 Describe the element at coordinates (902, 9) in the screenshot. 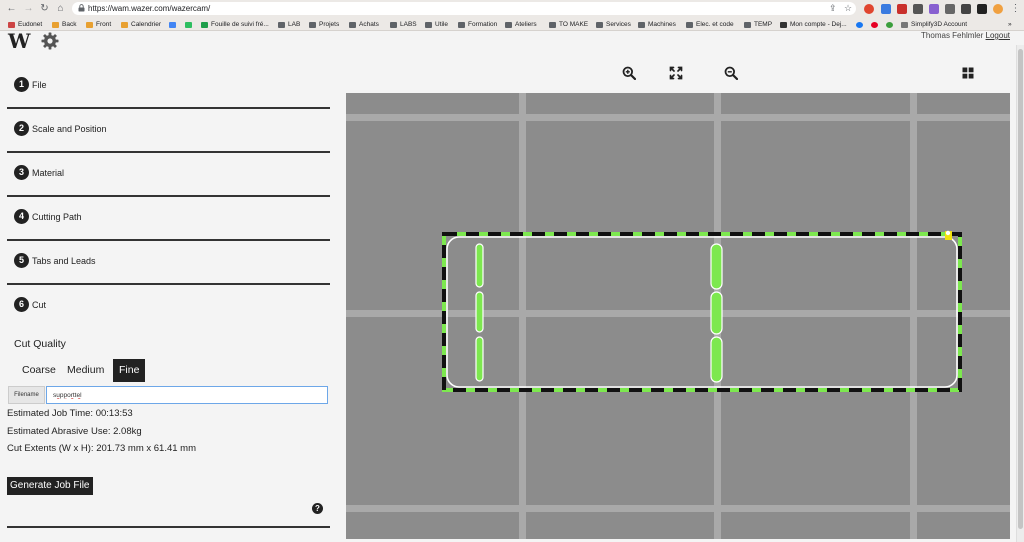

I see `adblock-icon` at that location.